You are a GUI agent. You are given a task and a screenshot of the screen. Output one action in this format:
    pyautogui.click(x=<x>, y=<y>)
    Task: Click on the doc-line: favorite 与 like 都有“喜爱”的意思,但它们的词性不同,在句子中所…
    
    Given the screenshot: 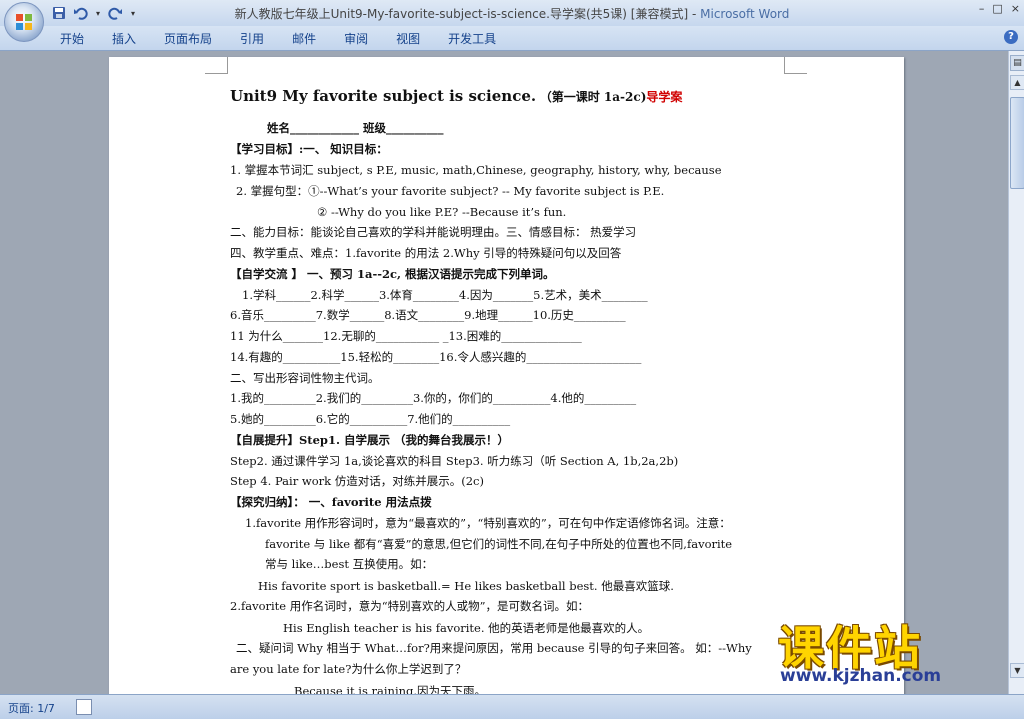 What is the action you would take?
    pyautogui.click(x=499, y=544)
    